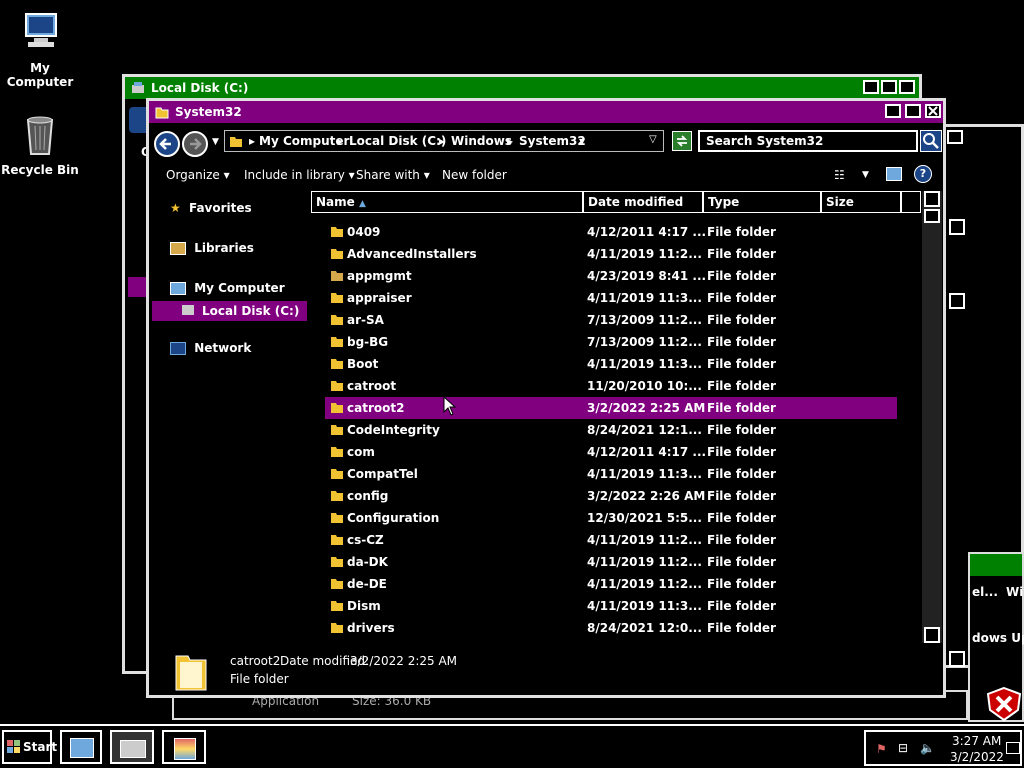 The width and height of the screenshot is (1024, 768). Describe the element at coordinates (646, 408) in the screenshot. I see `file-date-modified: 3/2/2022 2:25 AM` at that location.